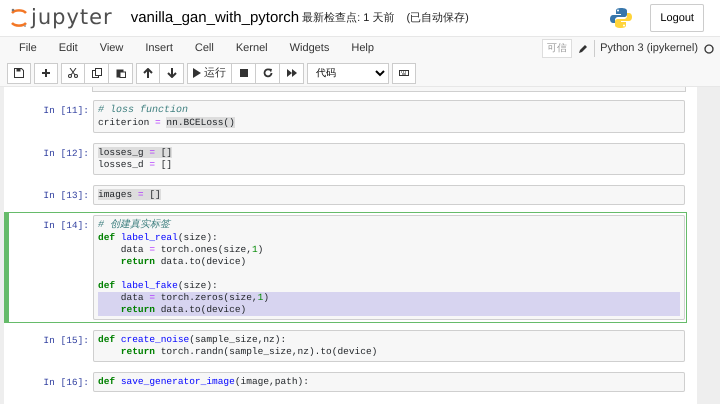  I want to click on code-line: # loss function, so click(144, 110).